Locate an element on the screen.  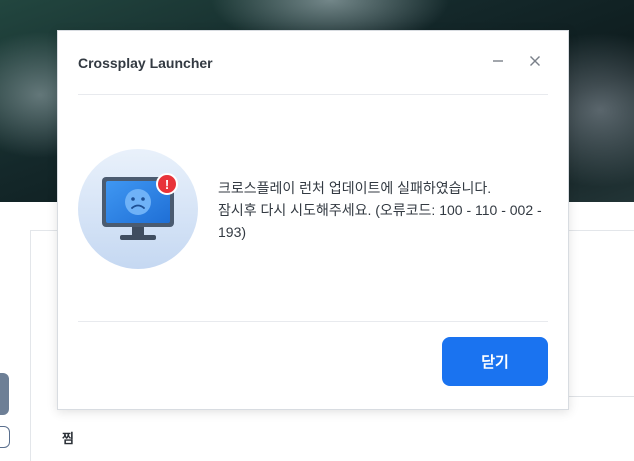
footer-divider is located at coordinates (313, 321).